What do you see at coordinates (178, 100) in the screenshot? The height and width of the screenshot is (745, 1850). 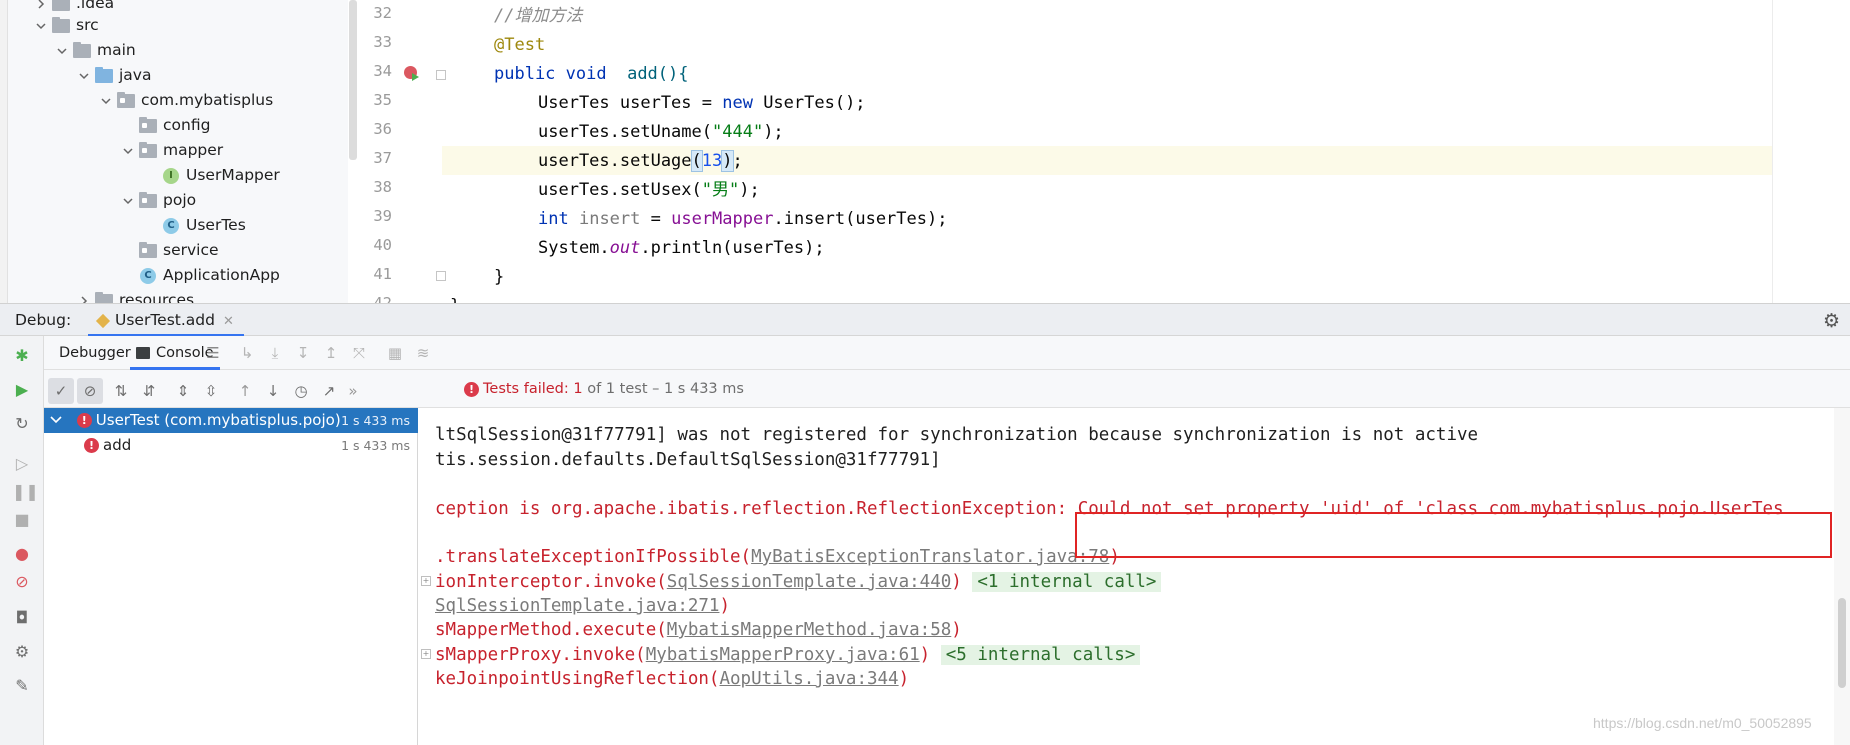 I see `tree-item-com-mybatisplus: com.mybatisplus` at bounding box center [178, 100].